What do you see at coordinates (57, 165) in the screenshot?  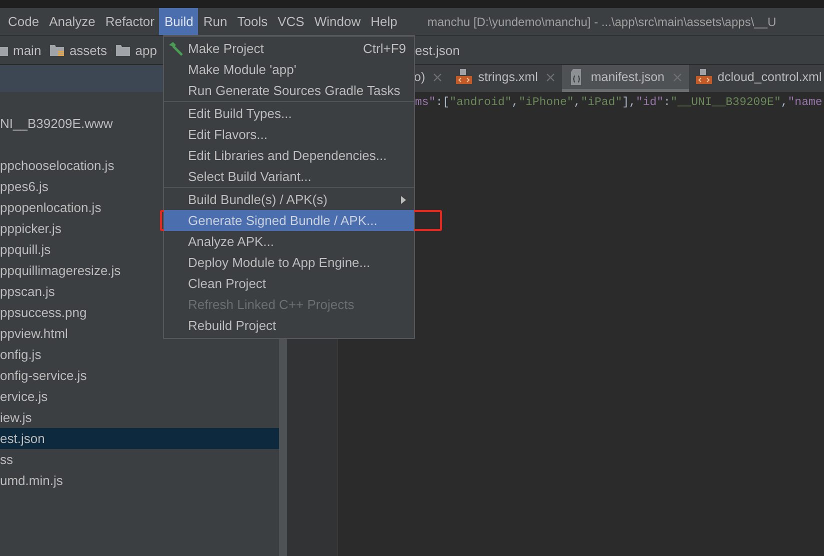 I see `tree-item: ppchooselocation.js` at bounding box center [57, 165].